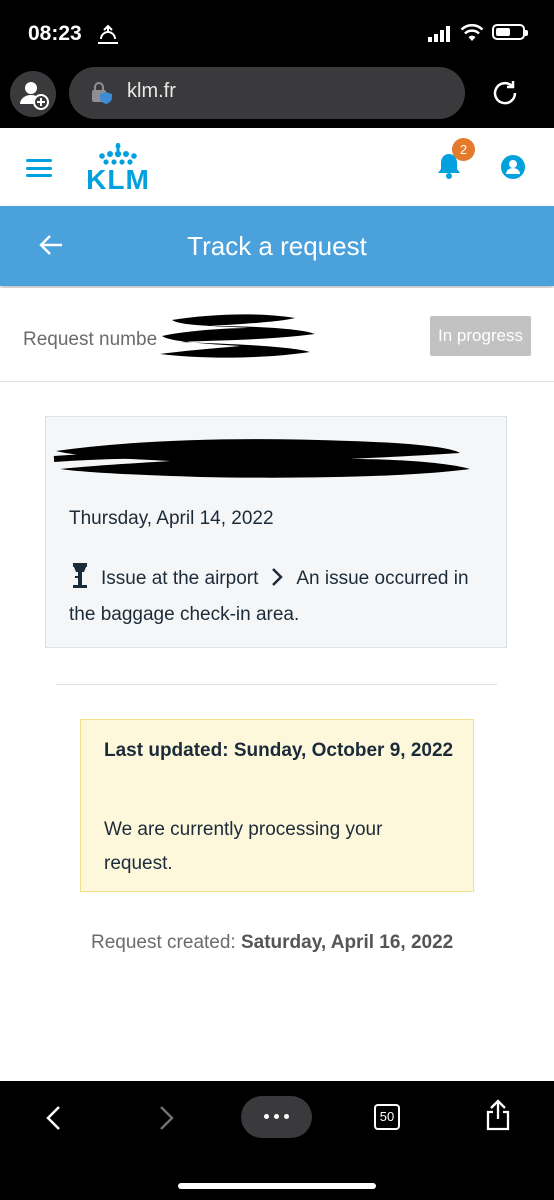  What do you see at coordinates (163, 942) in the screenshot?
I see `created-label: Request created:` at bounding box center [163, 942].